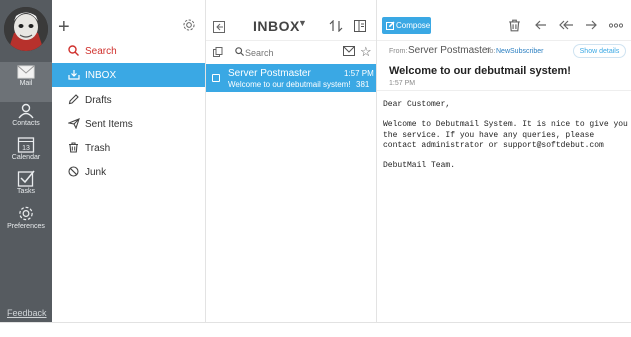 The height and width of the screenshot is (337, 631). Describe the element at coordinates (349, 51) in the screenshot. I see `envelope-filter-icon` at that location.